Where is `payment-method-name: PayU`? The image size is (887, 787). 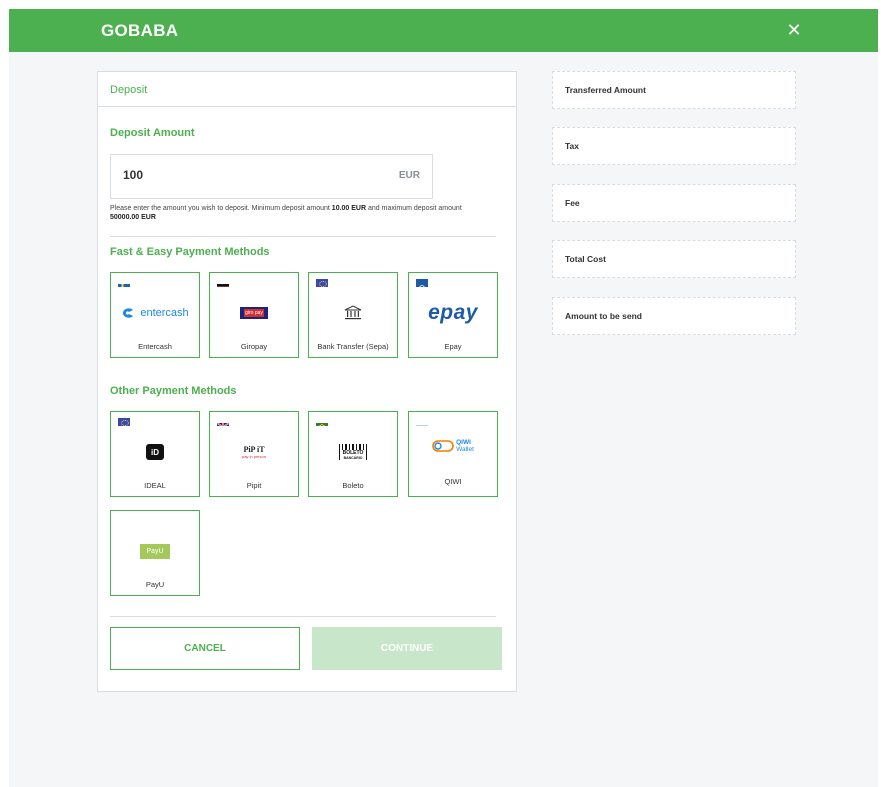 payment-method-name: PayU is located at coordinates (155, 584).